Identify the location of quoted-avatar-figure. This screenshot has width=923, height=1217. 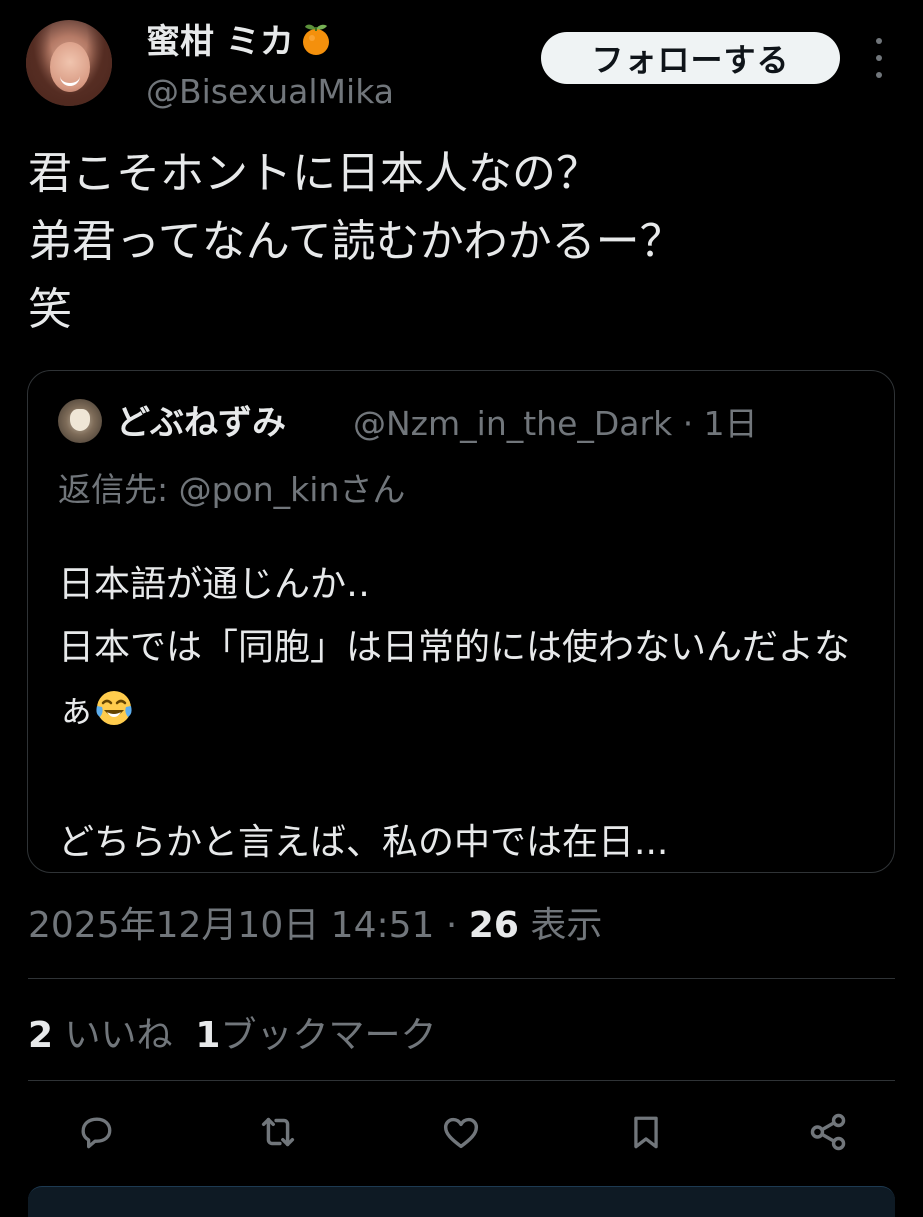
(80, 420).